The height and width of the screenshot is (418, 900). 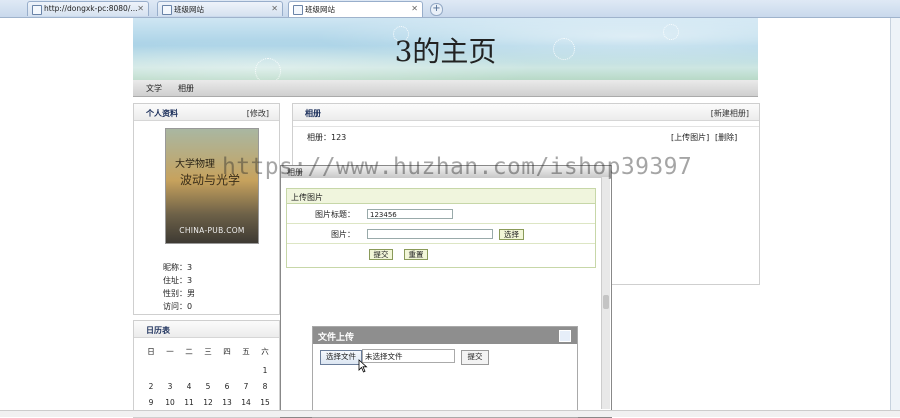 What do you see at coordinates (526, 112) in the screenshot?
I see `album-panel-header: 相册 [新建相册]` at bounding box center [526, 112].